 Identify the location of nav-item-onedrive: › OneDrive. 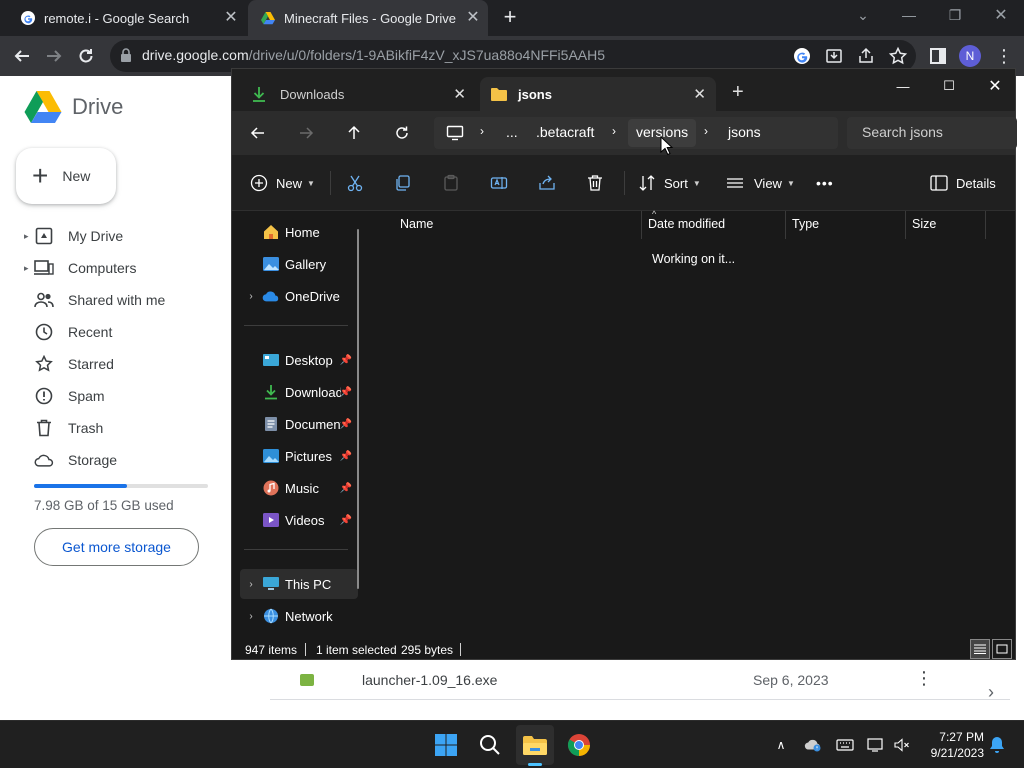
(299, 296).